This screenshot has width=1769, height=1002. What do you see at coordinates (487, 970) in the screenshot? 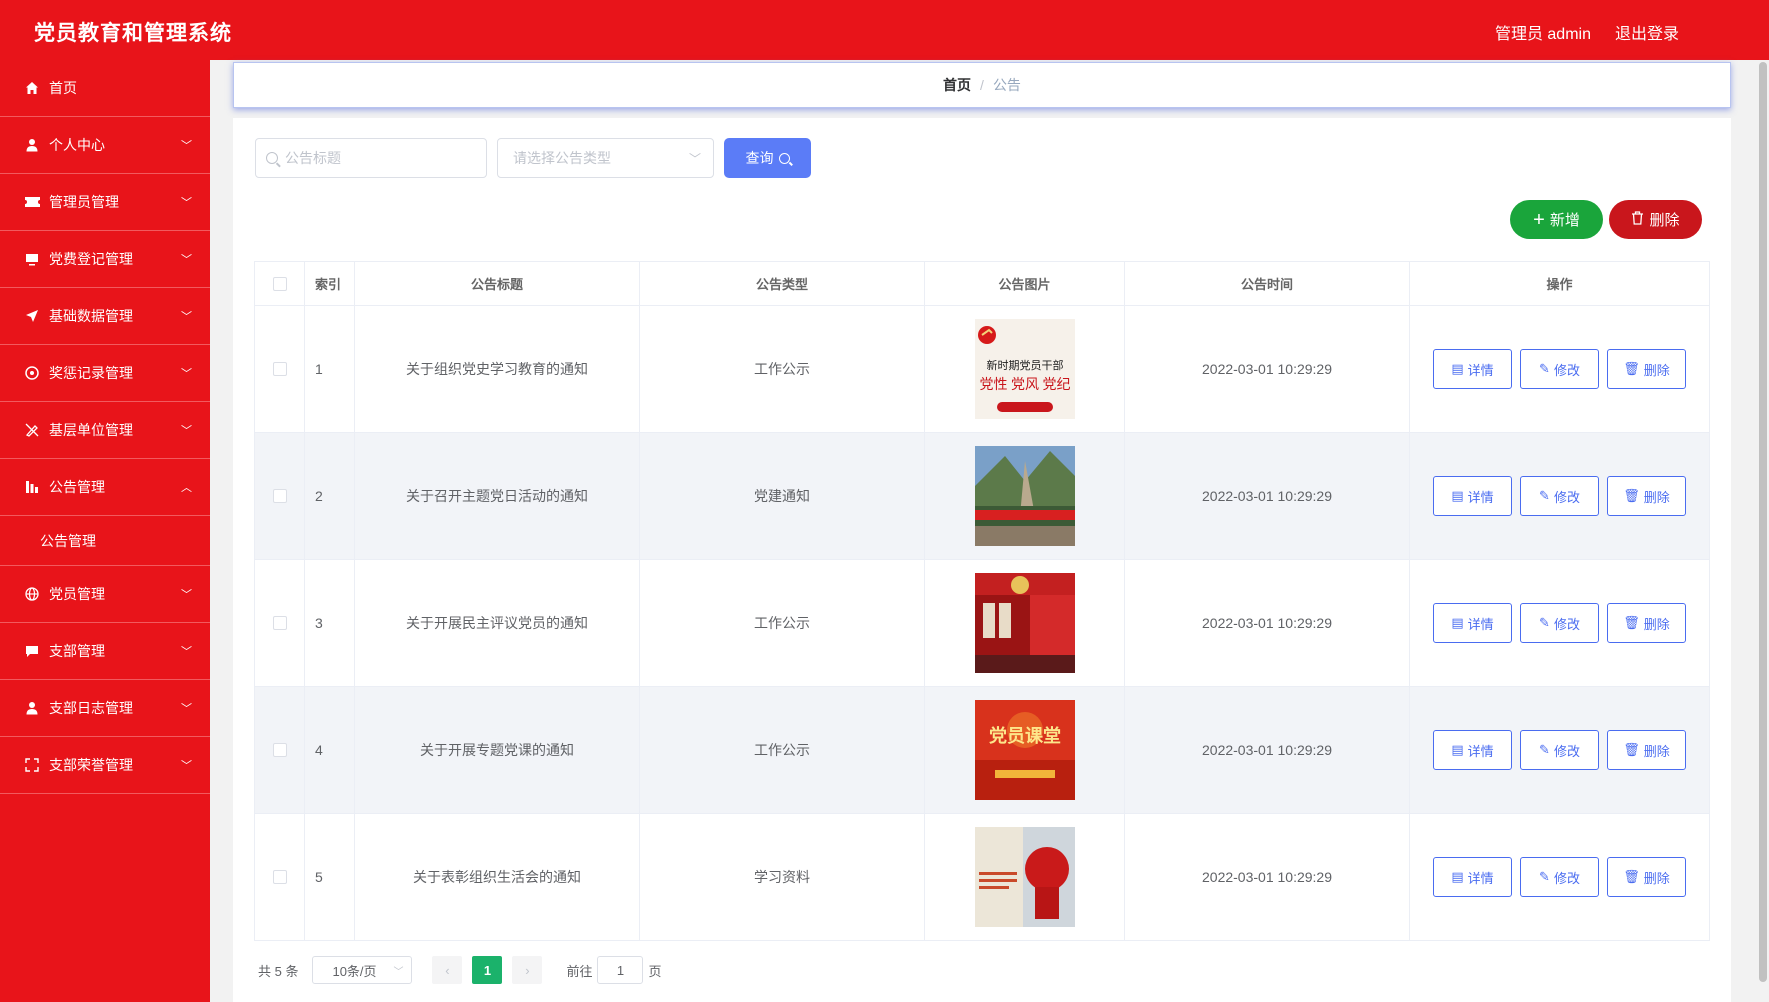
I see `page-number-current: 1` at bounding box center [487, 970].